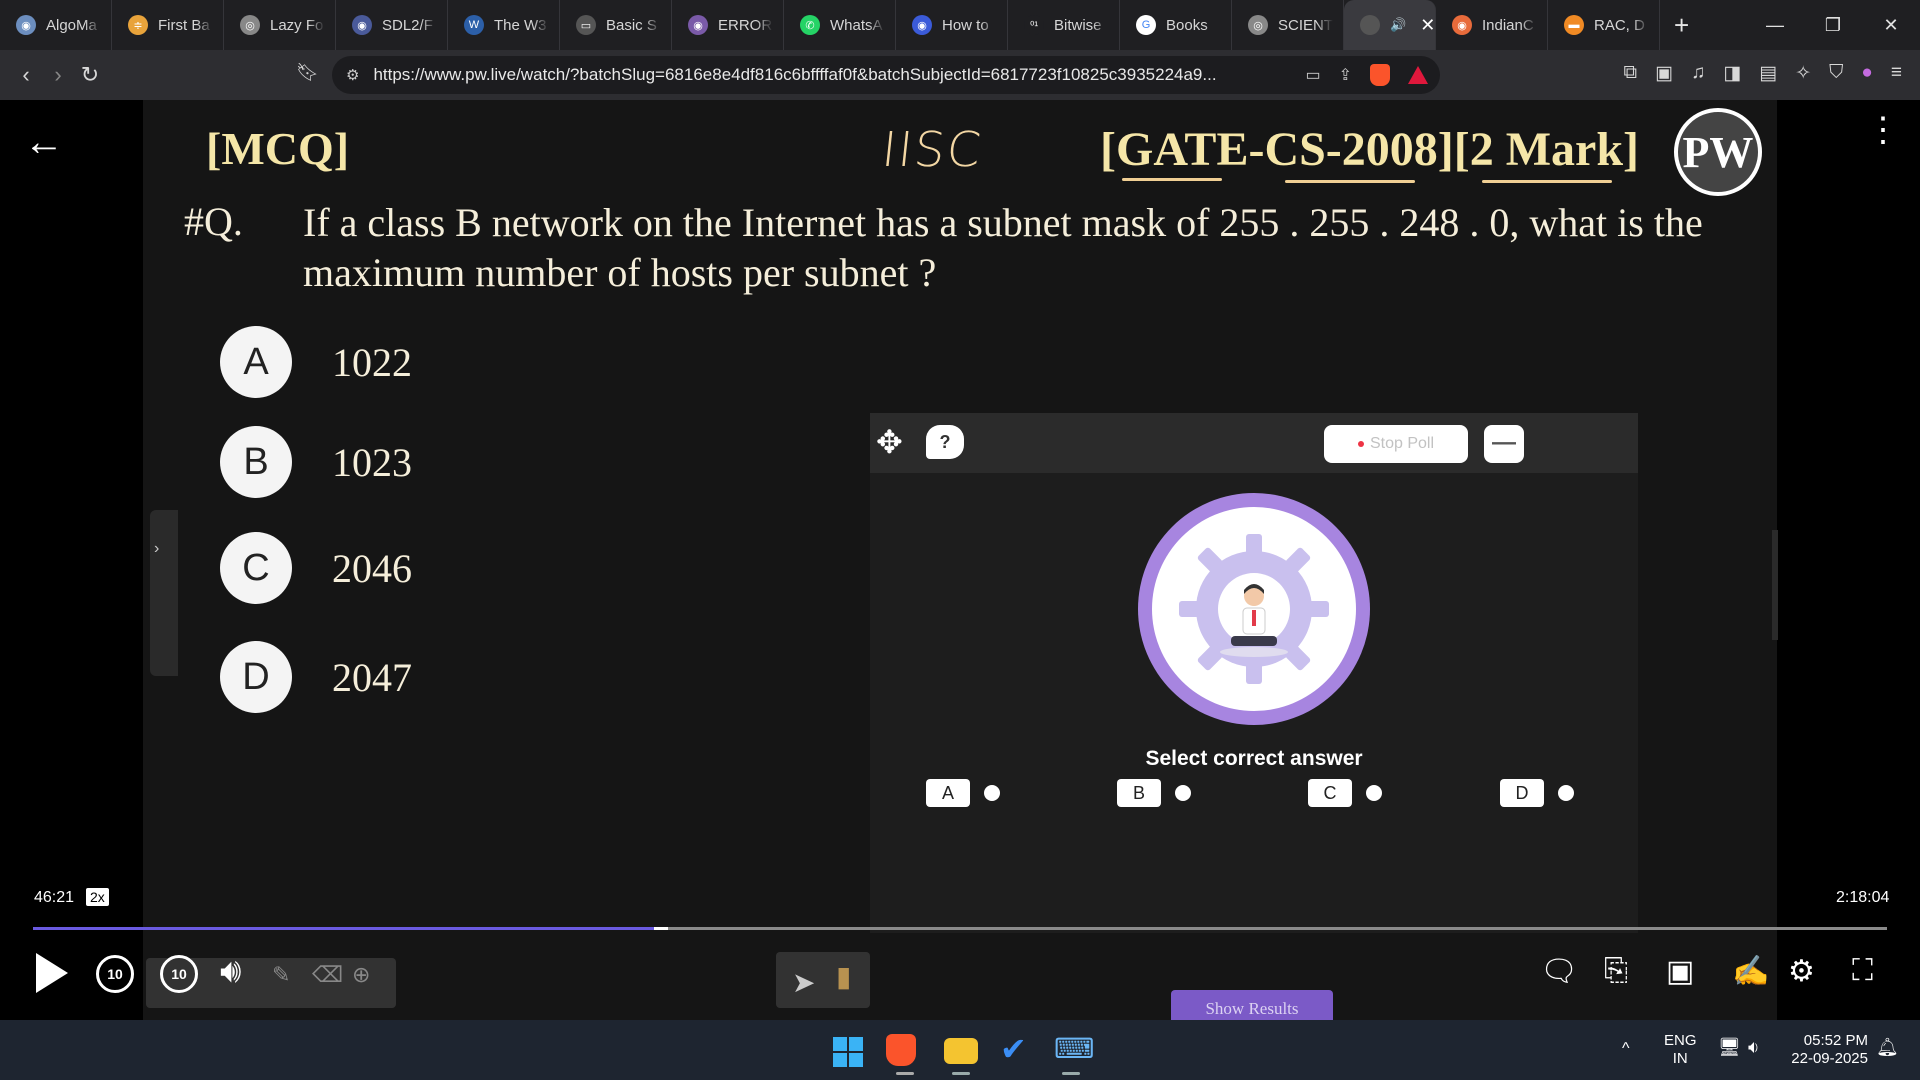 This screenshot has width=1920, height=1080. What do you see at coordinates (1064, 25) in the screenshot?
I see `browser-tab: ⁰¹ Bitwise` at bounding box center [1064, 25].